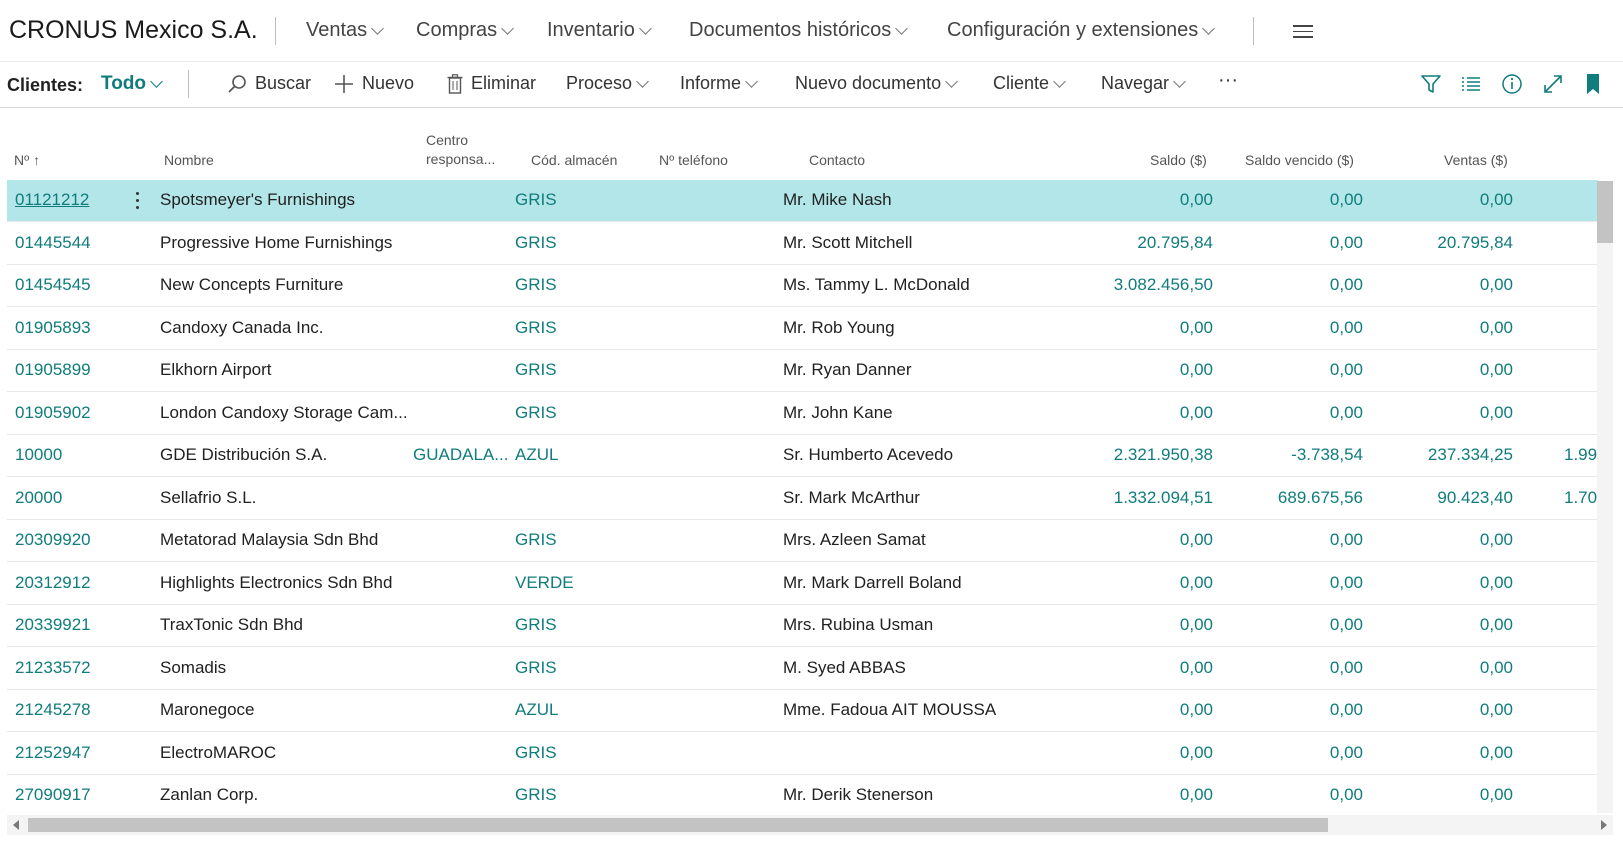  What do you see at coordinates (491, 83) in the screenshot?
I see `delete-button: Eliminar` at bounding box center [491, 83].